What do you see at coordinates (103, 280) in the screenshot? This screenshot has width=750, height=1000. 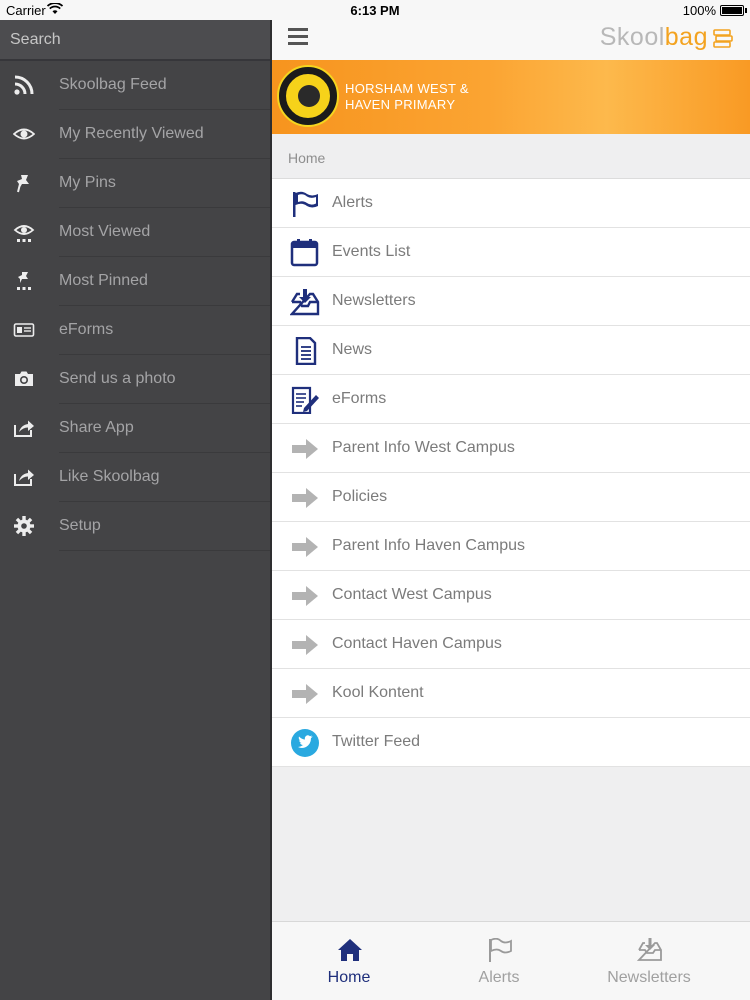 I see `sidebar-item-label: Most Pinned` at bounding box center [103, 280].